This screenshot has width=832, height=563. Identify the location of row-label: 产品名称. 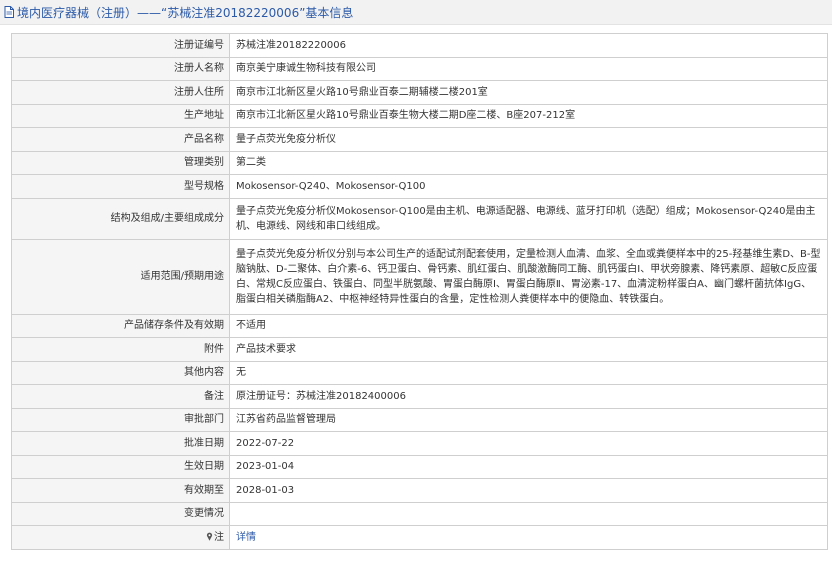
(120, 139).